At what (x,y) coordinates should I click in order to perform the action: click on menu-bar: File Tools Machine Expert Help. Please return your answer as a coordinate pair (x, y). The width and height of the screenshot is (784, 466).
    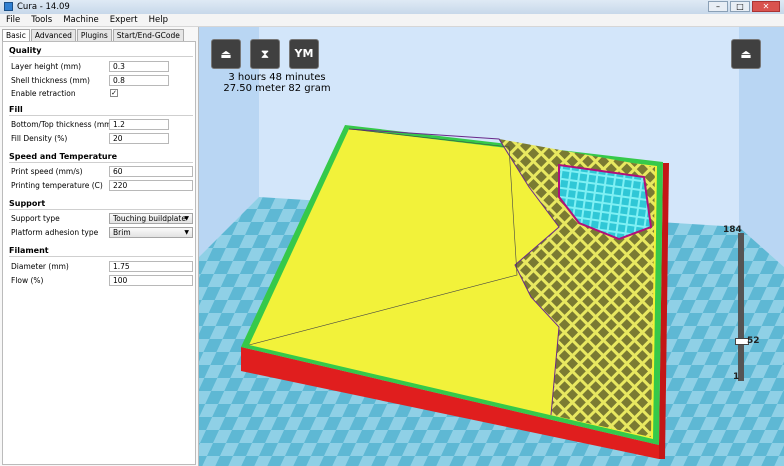
    Looking at the image, I should click on (392, 20).